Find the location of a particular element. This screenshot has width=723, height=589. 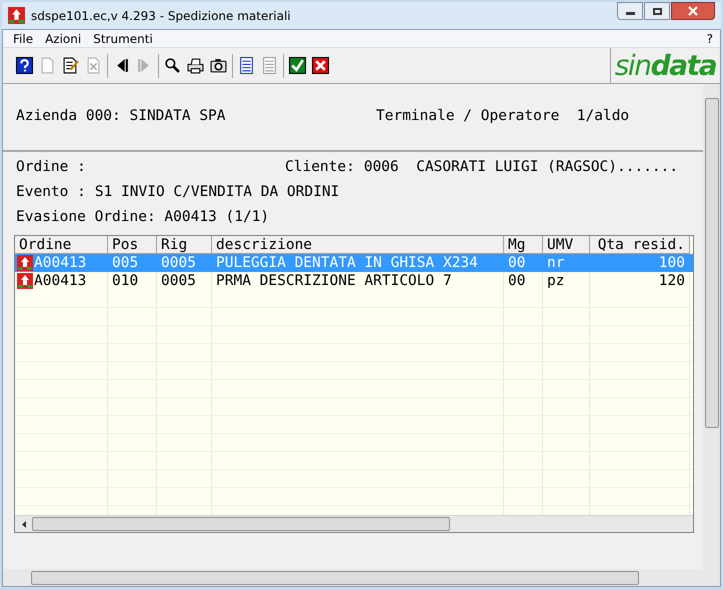

close-icon is located at coordinates (693, 11).